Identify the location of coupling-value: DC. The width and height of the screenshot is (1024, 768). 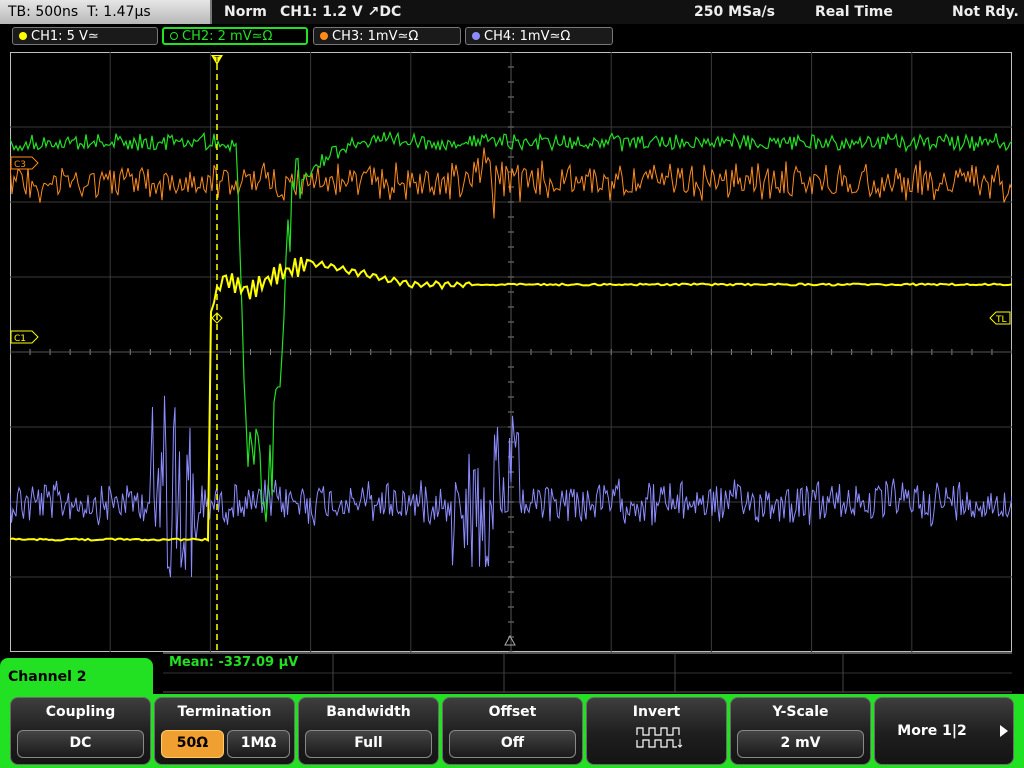
(80, 744).